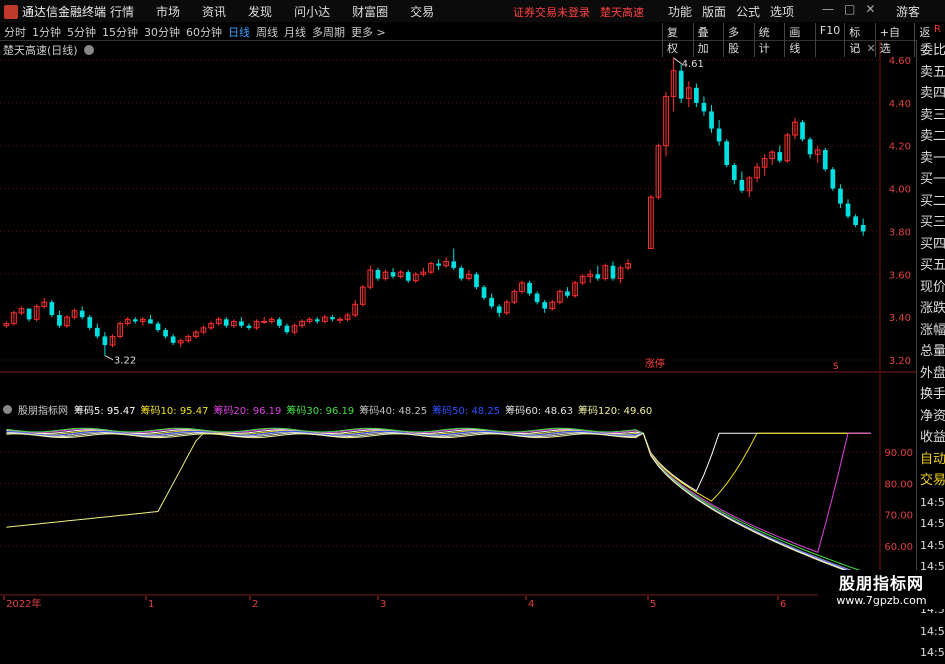 This screenshot has width=945, height=664. I want to click on y-tick-label: 4.20, so click(900, 147).